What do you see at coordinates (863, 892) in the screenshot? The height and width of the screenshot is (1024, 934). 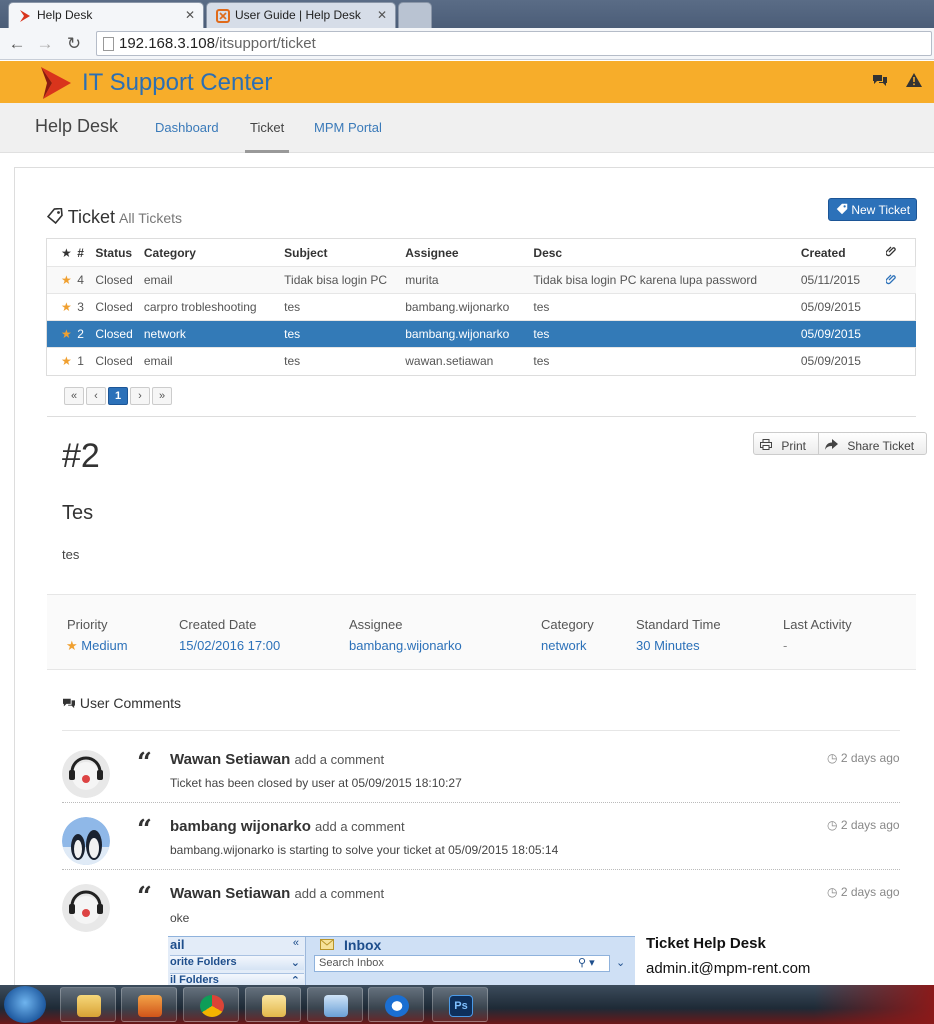 I see `comment-time: ◷ 2 days ago` at bounding box center [863, 892].